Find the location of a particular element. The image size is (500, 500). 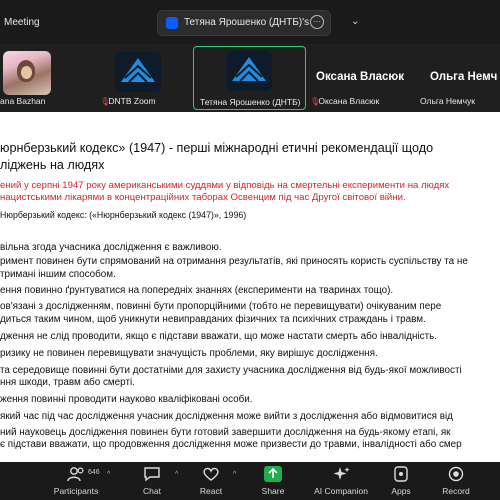

share-button: Share is located at coordinates (273, 482).